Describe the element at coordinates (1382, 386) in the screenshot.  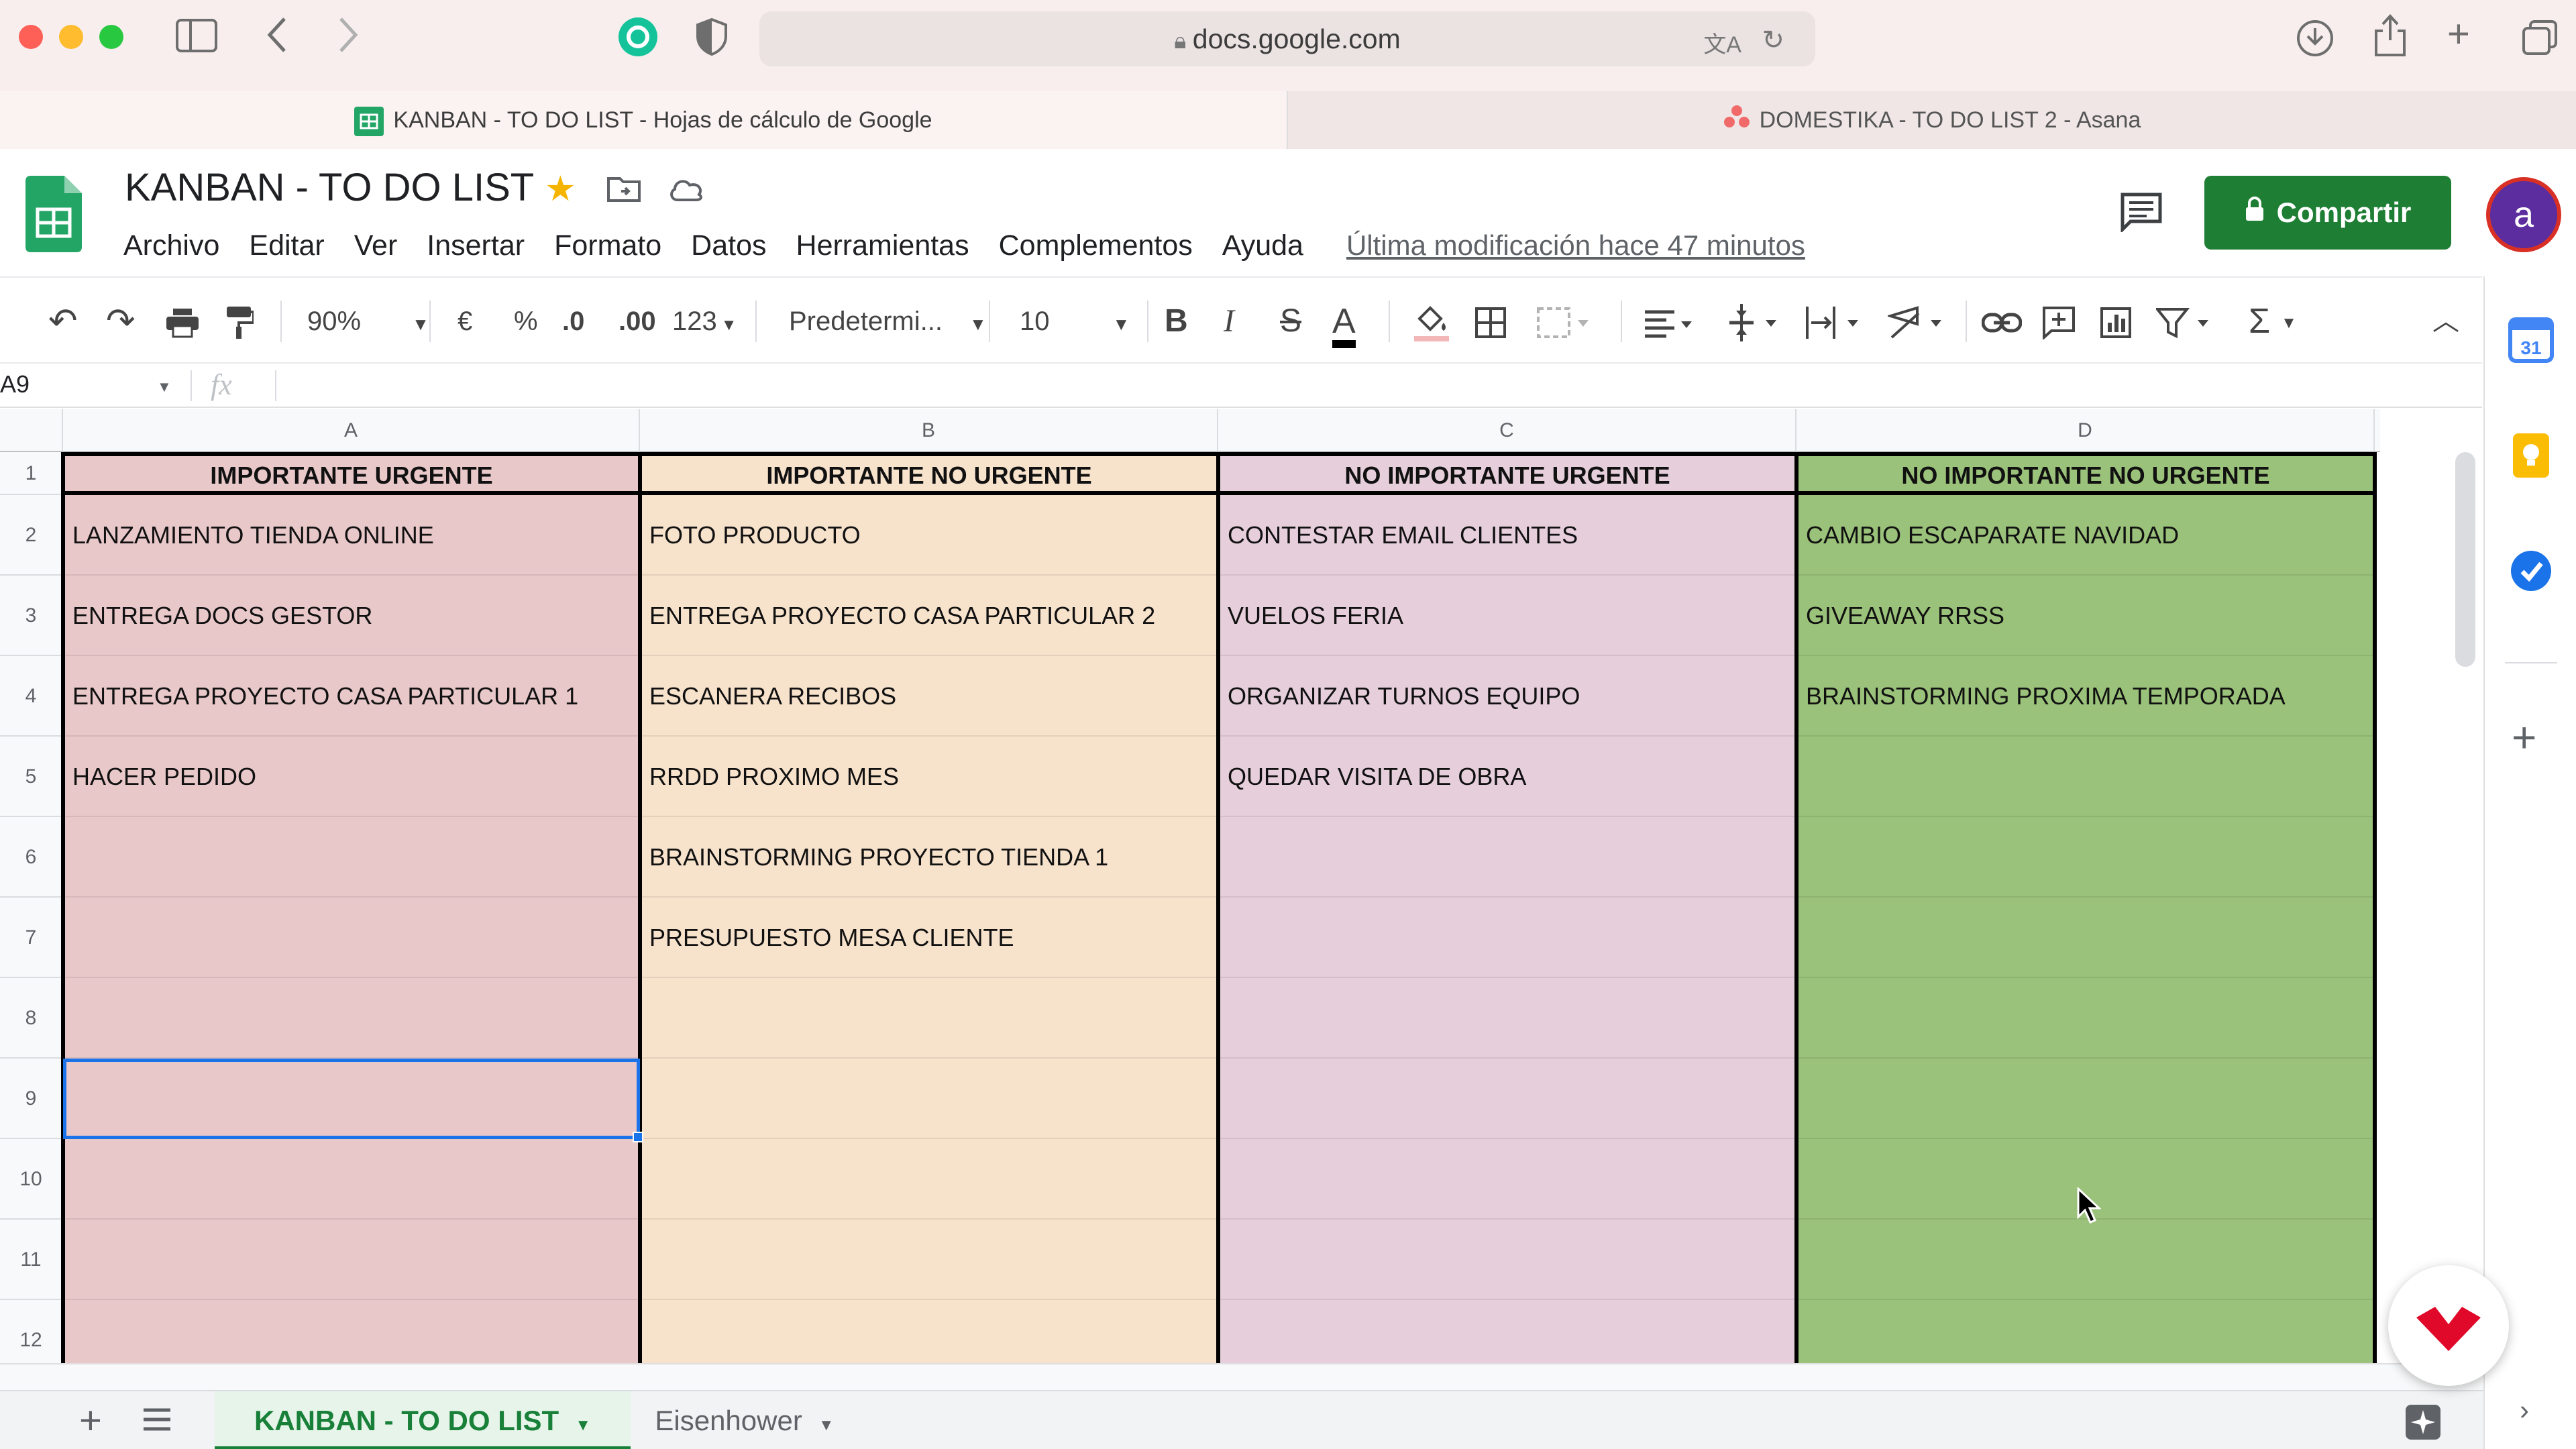
I see `formula-input` at that location.